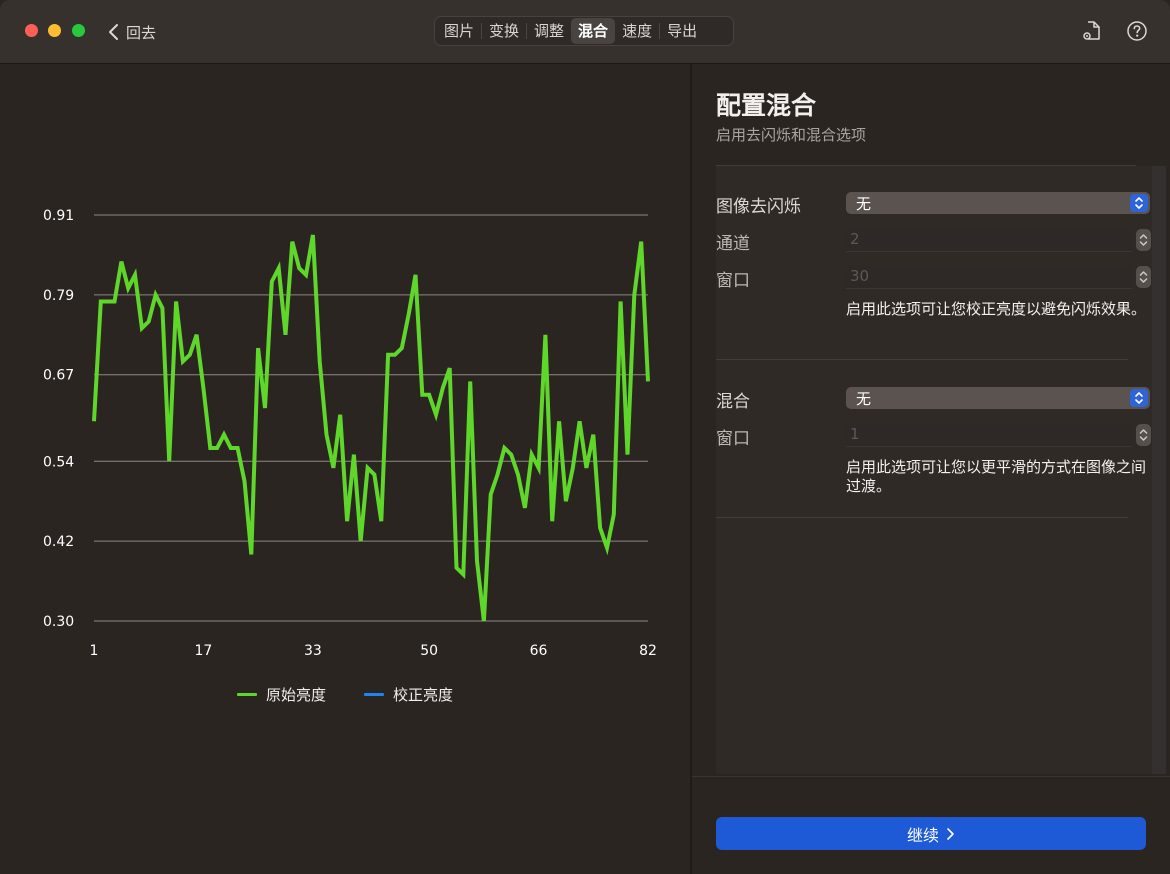 The height and width of the screenshot is (874, 1170). What do you see at coordinates (1137, 31) in the screenshot?
I see `help-icon` at bounding box center [1137, 31].